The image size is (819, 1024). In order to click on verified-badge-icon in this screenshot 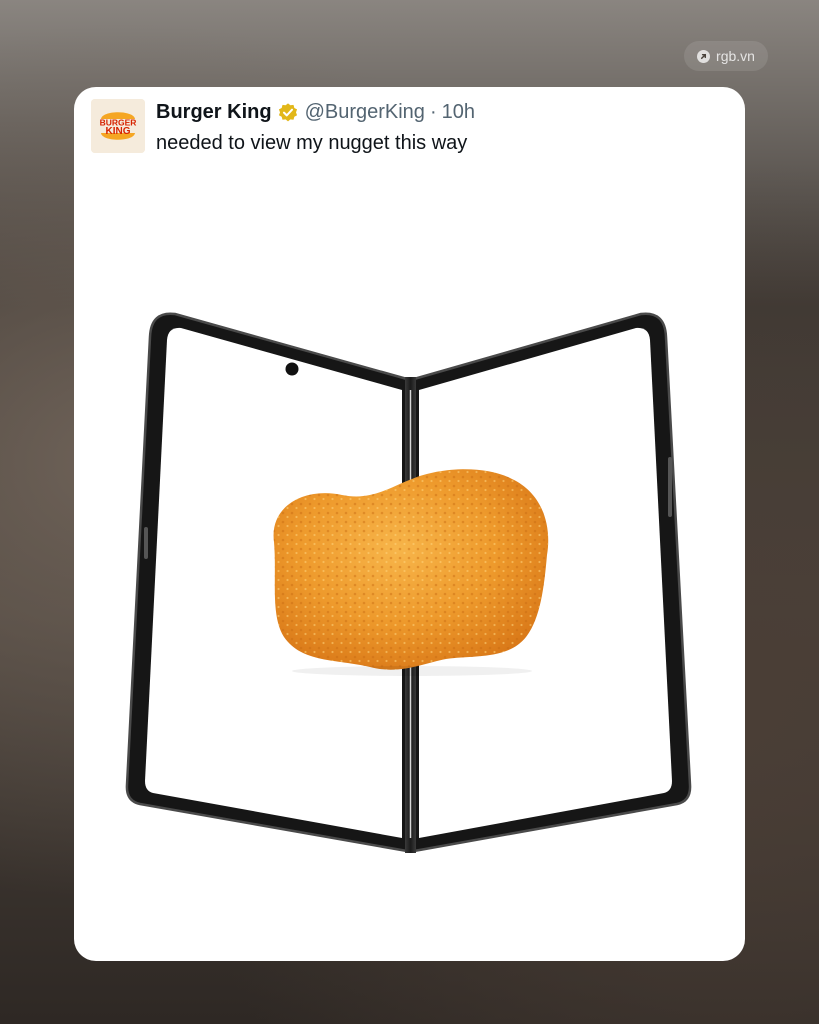, I will do `click(288, 113)`.